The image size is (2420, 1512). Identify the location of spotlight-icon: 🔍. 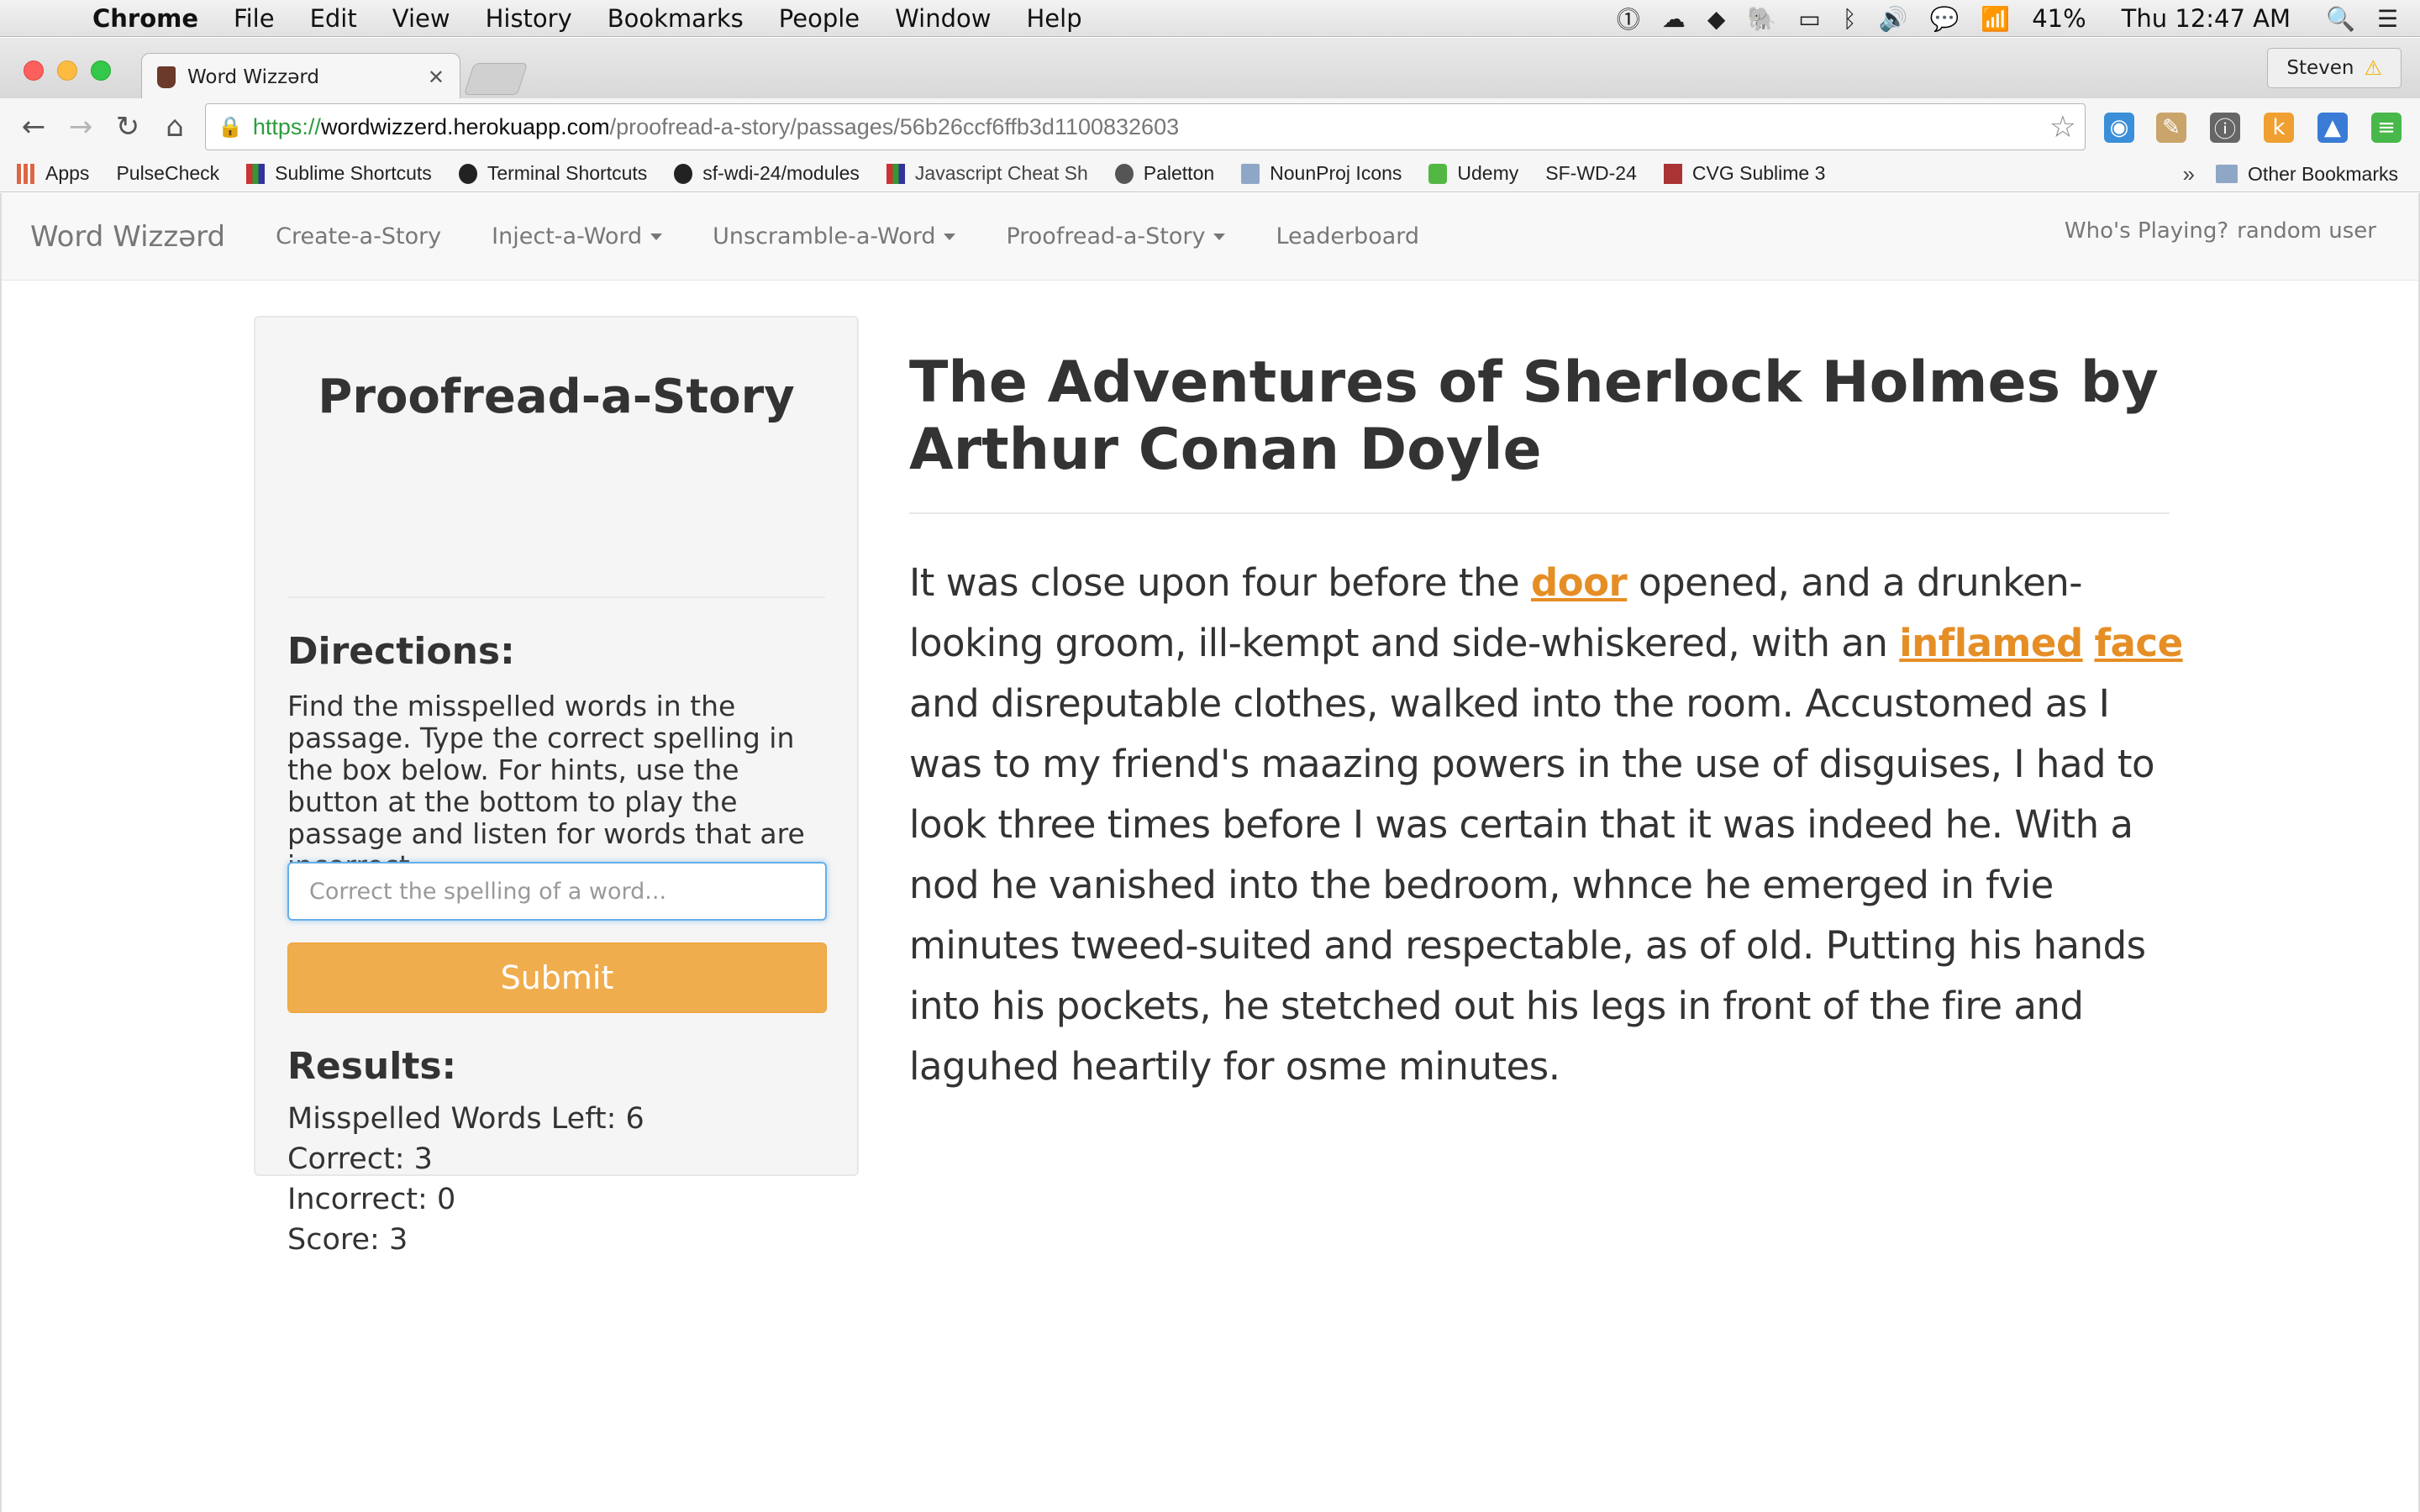
(2340, 19).